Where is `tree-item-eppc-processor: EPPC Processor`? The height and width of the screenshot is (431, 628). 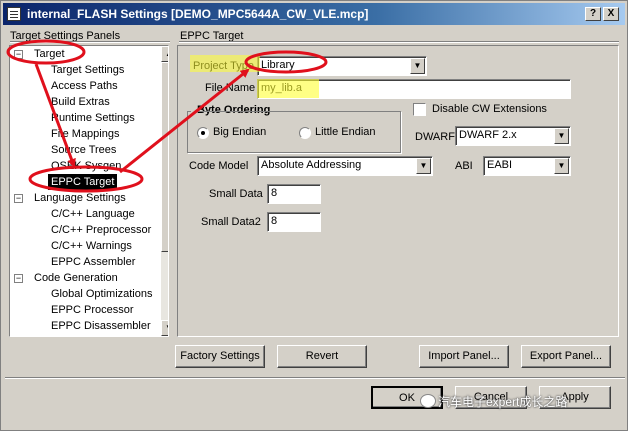 tree-item-eppc-processor: EPPC Processor is located at coordinates (92, 310).